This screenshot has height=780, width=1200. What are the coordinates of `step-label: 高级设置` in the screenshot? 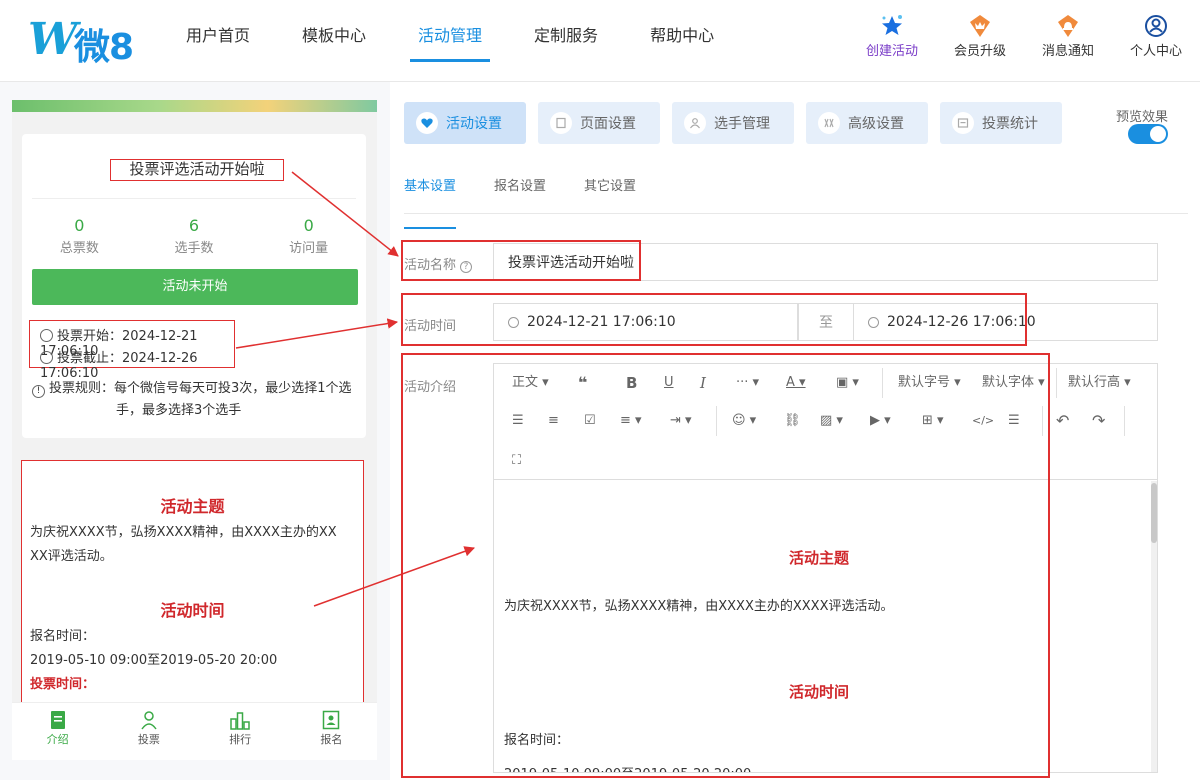 It's located at (876, 124).